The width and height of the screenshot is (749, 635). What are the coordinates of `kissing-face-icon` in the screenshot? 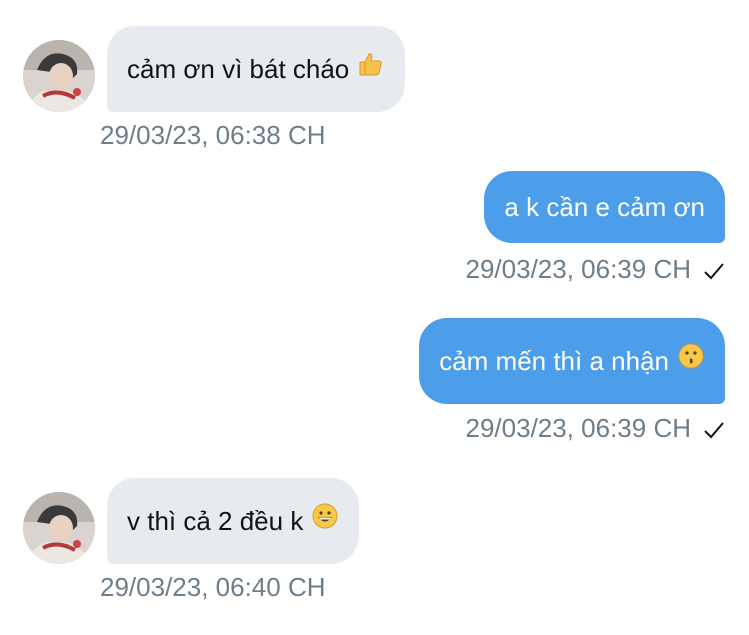 It's located at (691, 361).